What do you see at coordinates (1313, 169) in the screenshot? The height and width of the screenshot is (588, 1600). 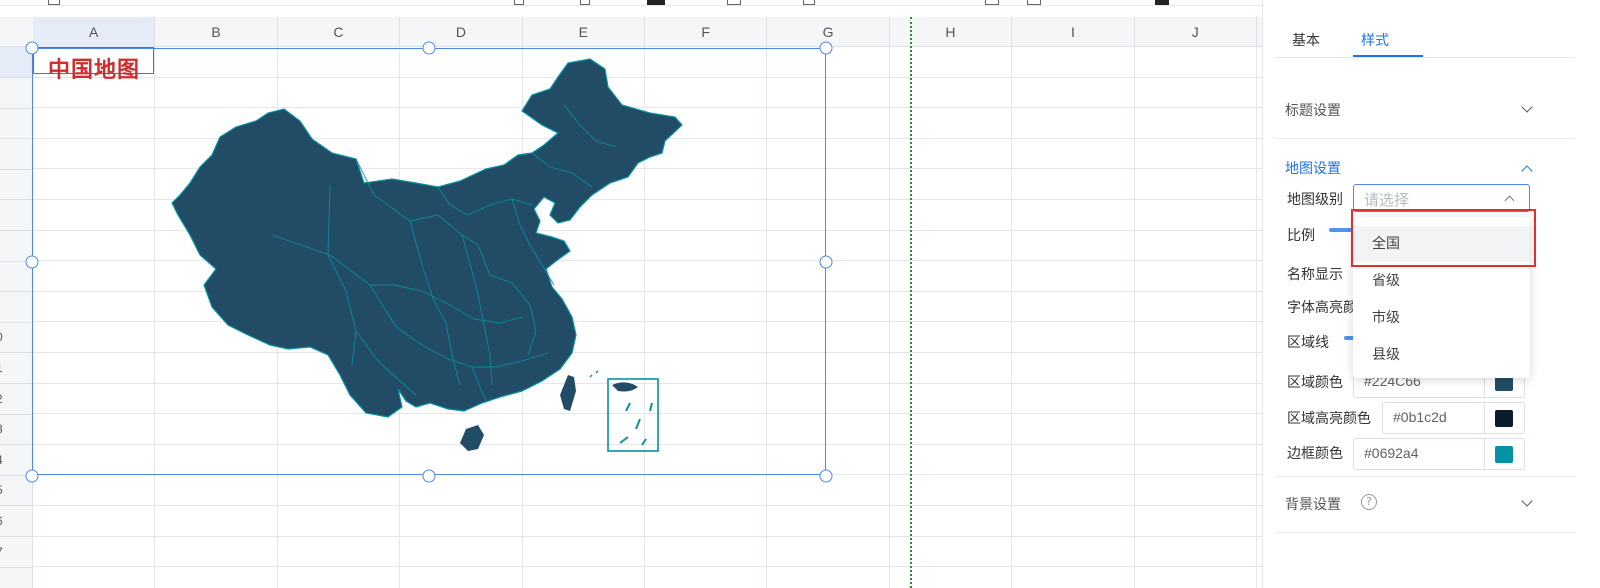 I see `map-settings-heading: 地图设置` at bounding box center [1313, 169].